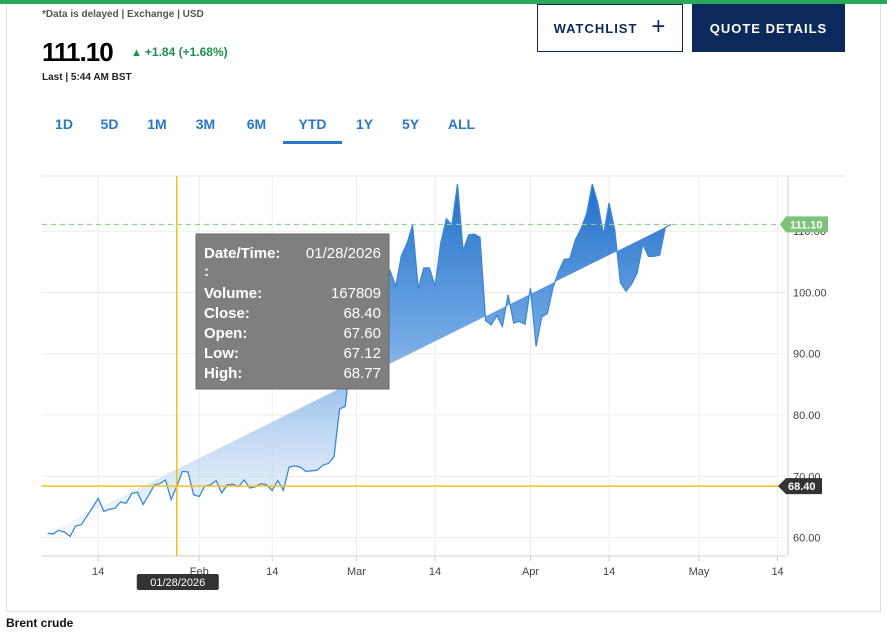 Image resolution: width=887 pixels, height=634 pixels. I want to click on tooltip-high-value: 68.77, so click(362, 373).